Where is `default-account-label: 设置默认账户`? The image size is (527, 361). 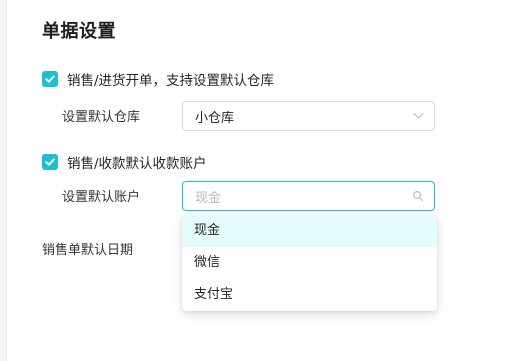
default-account-label: 设置默认账户 is located at coordinates (101, 197).